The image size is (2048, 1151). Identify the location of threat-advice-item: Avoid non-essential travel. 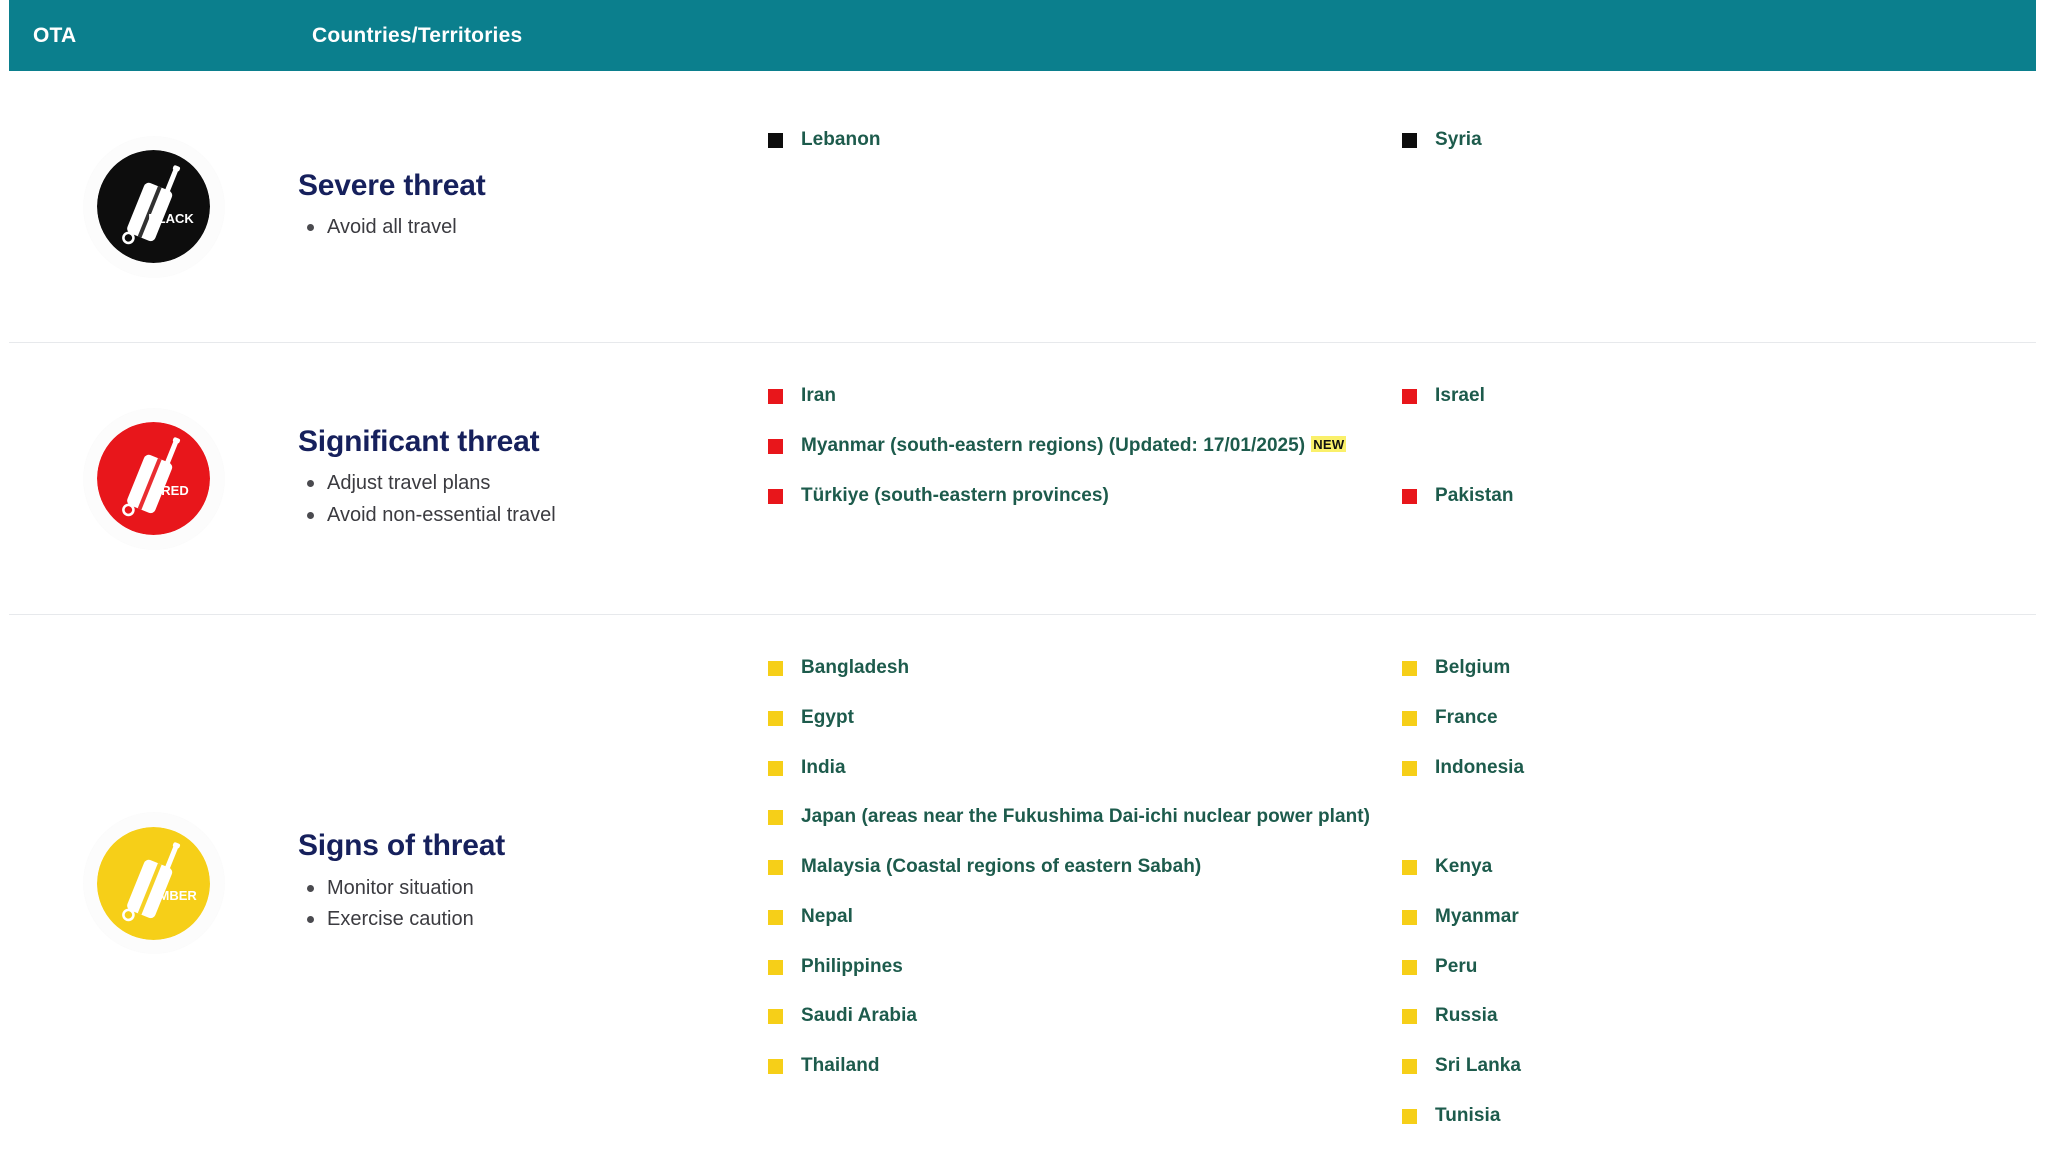
(528, 515).